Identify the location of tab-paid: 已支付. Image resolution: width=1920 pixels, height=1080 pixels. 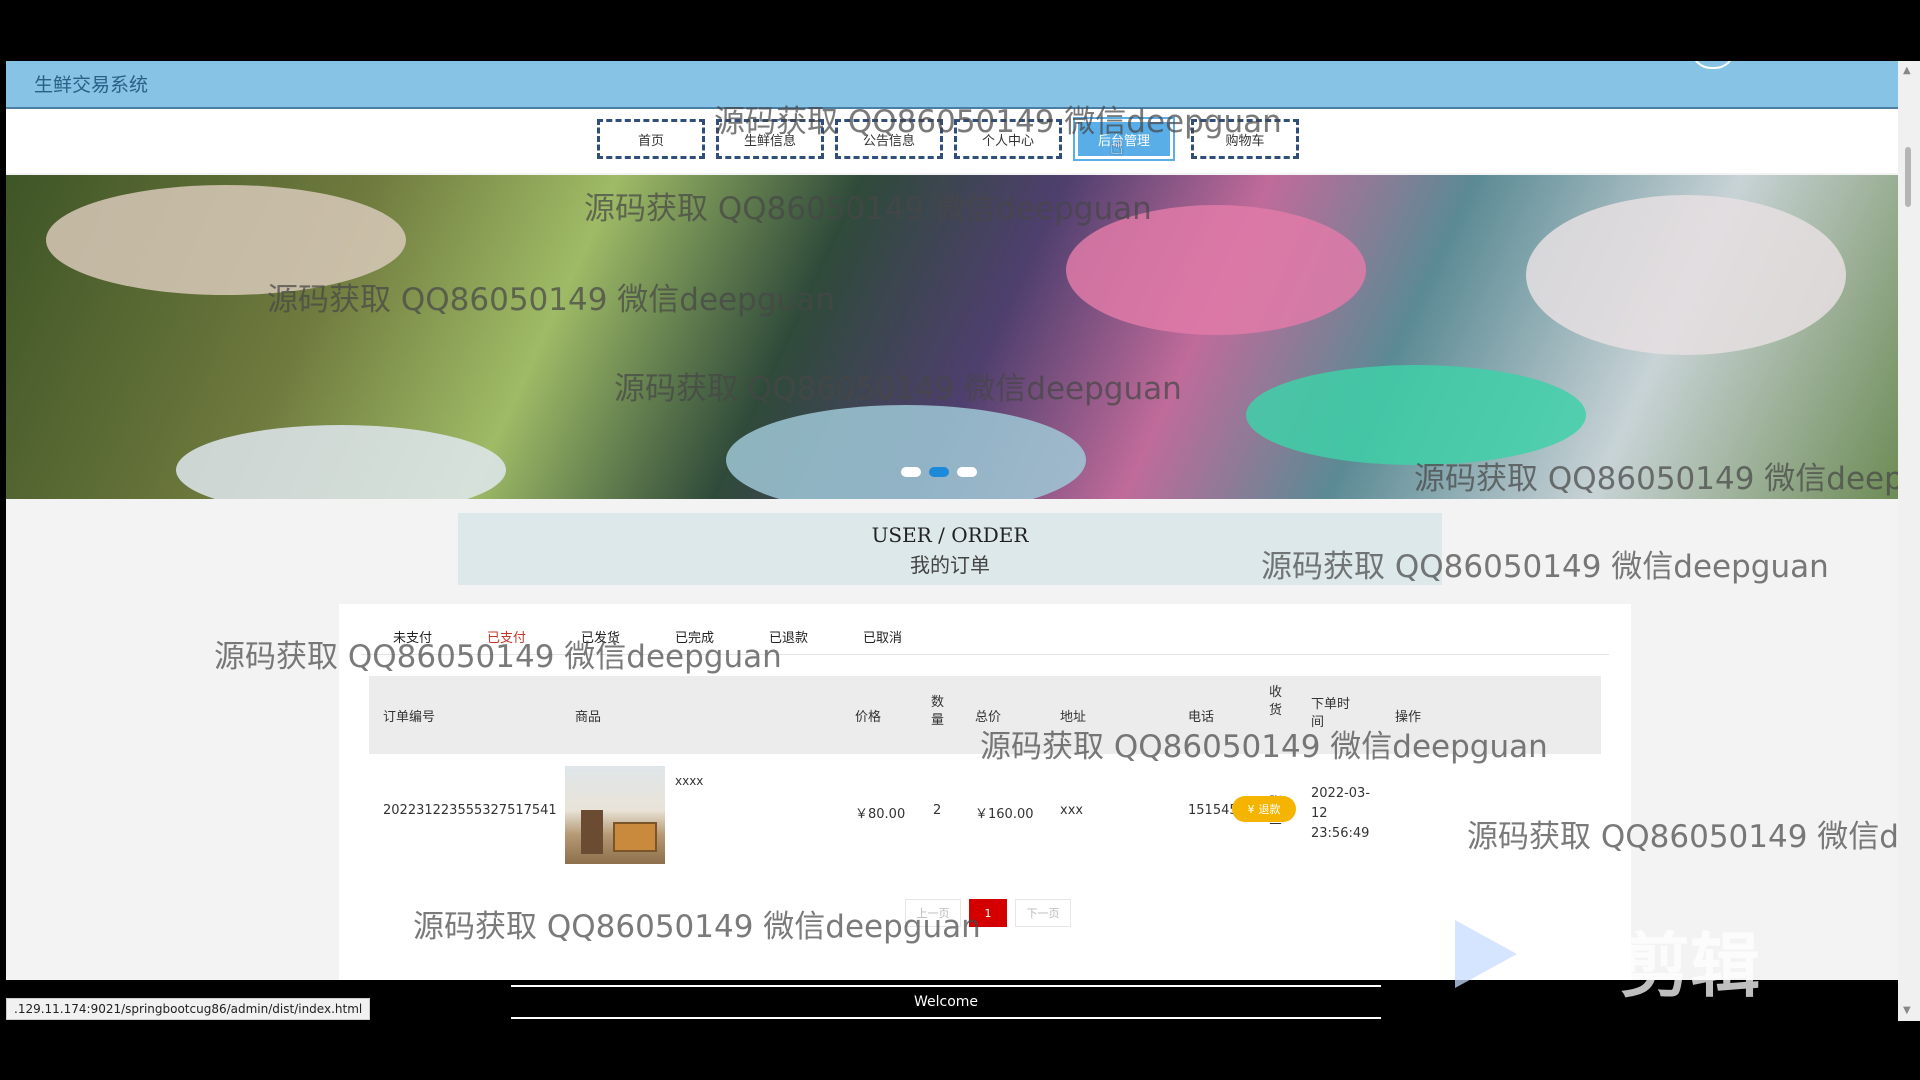
(506, 636).